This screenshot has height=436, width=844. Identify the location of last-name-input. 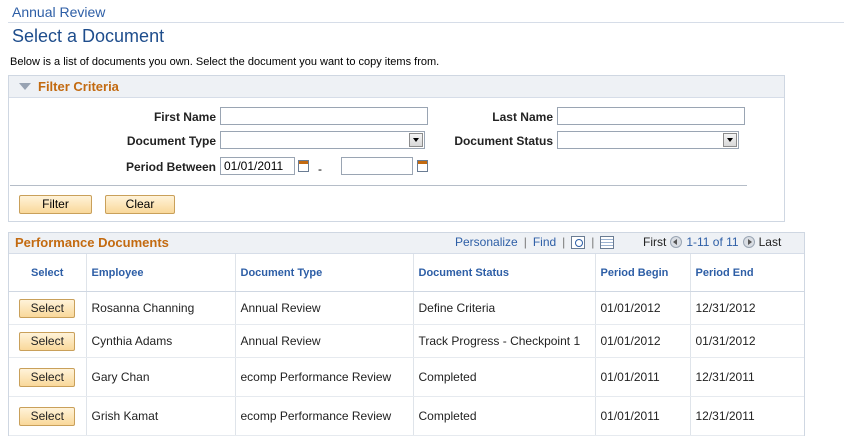
(651, 116).